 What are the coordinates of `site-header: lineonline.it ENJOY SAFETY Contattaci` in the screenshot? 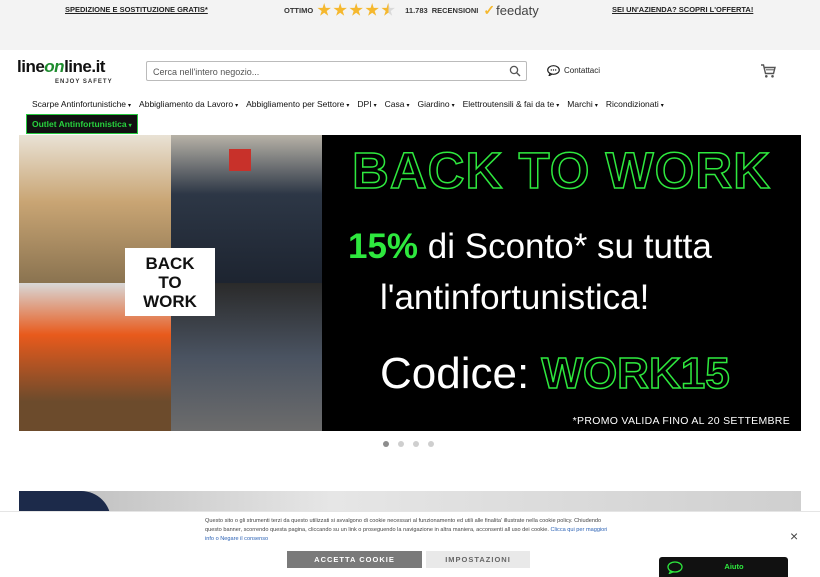 It's located at (410, 72).